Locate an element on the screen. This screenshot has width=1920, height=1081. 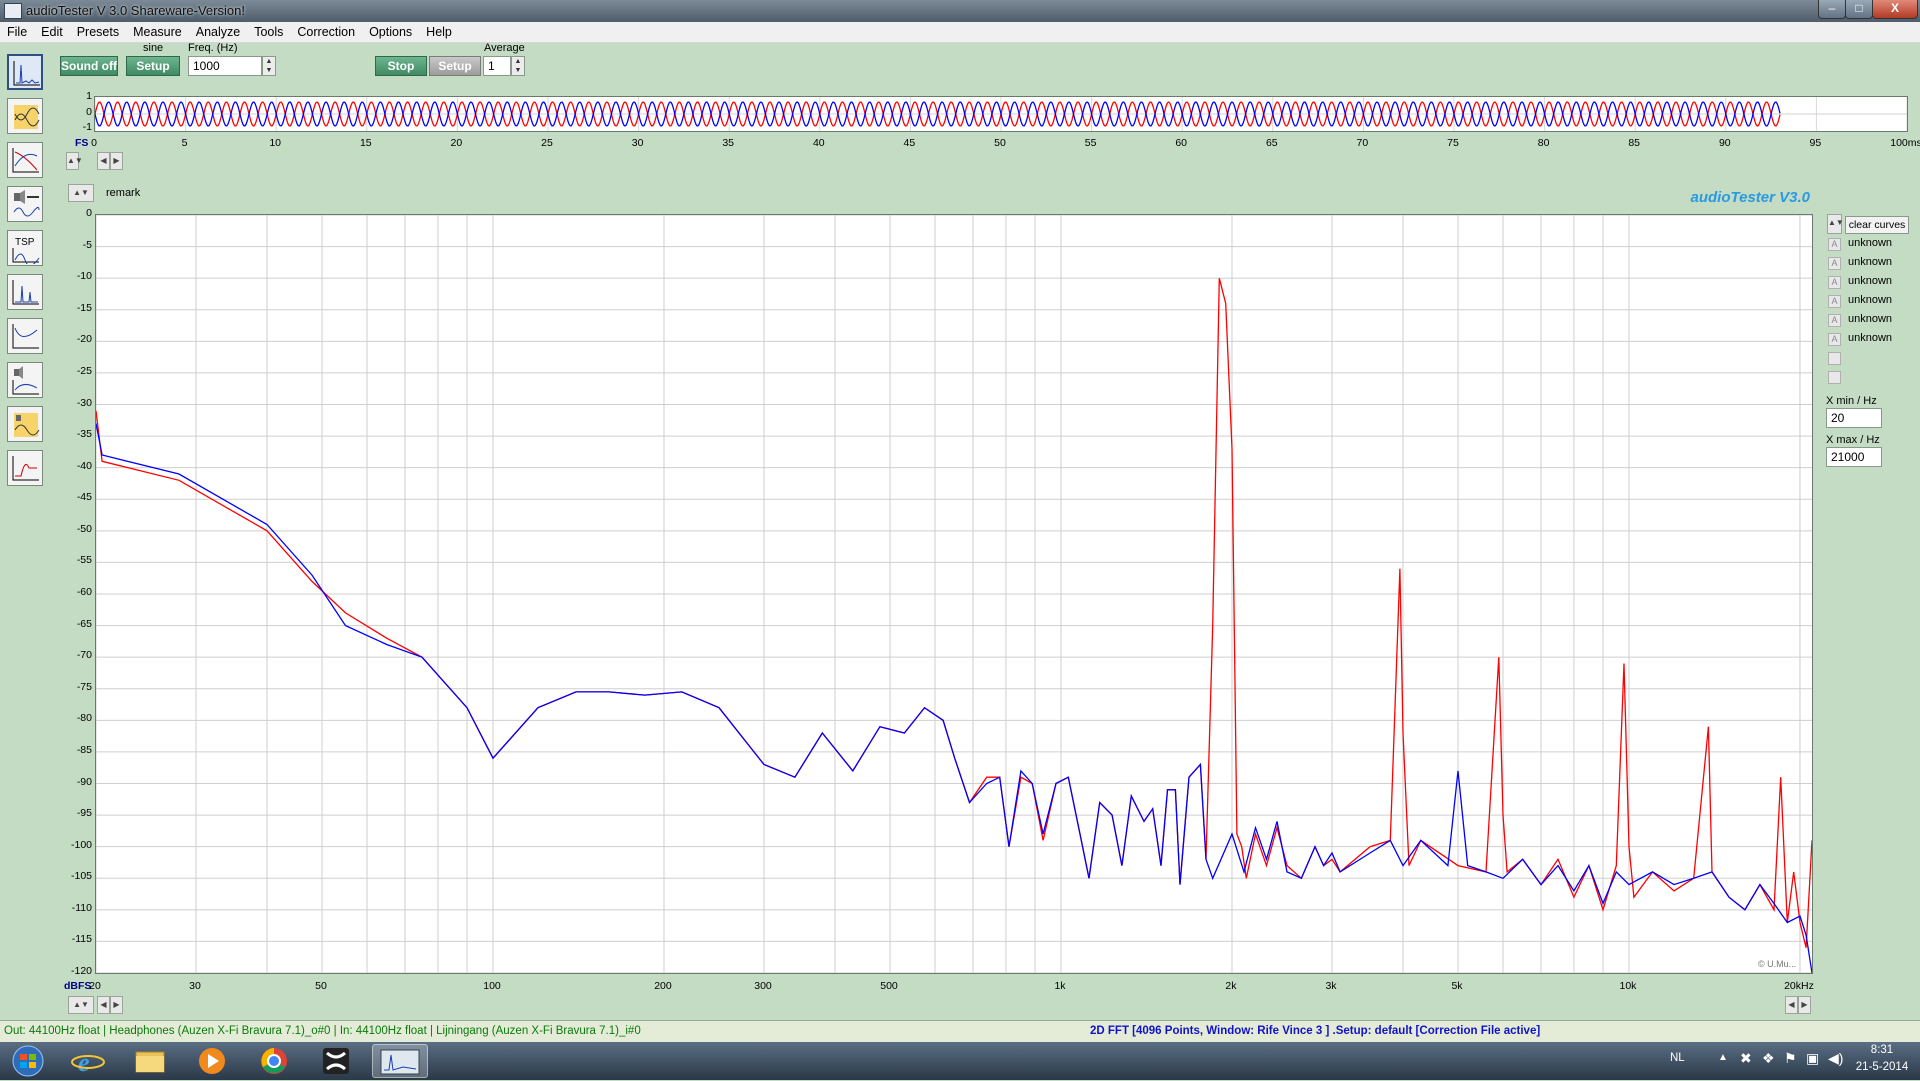
fft-x-tick: 300 is located at coordinates (763, 986).